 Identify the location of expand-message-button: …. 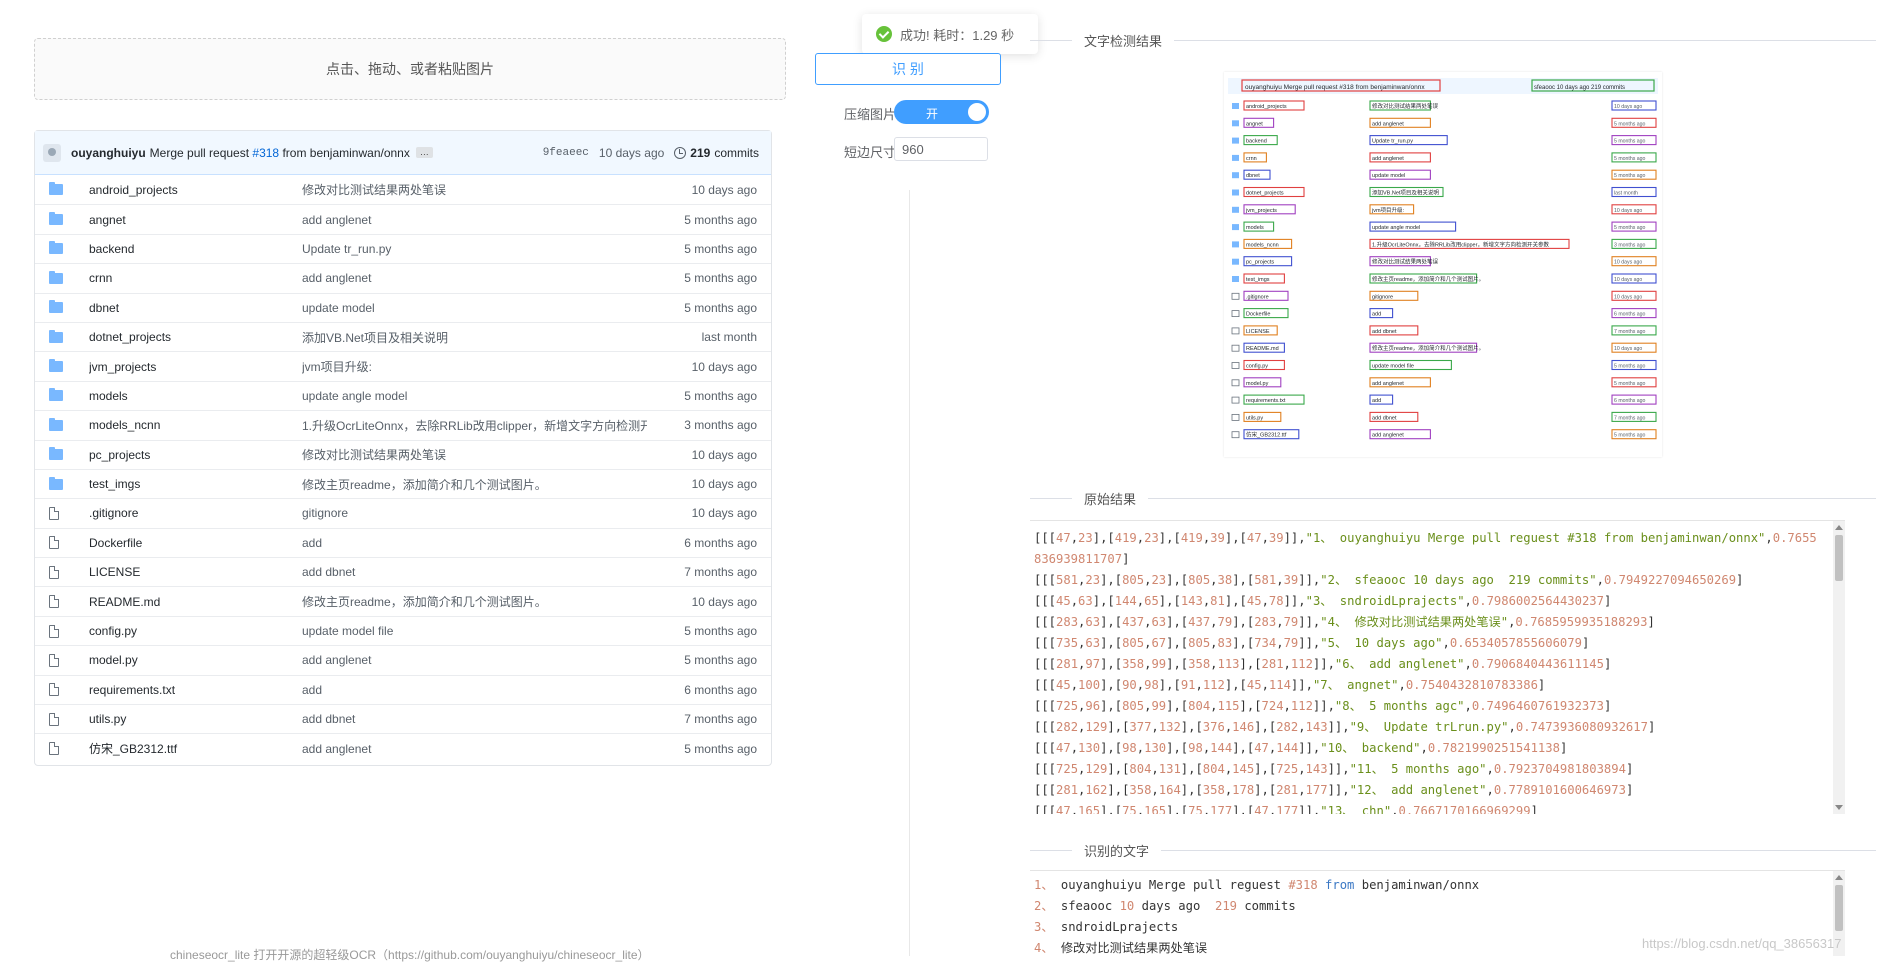
(424, 152).